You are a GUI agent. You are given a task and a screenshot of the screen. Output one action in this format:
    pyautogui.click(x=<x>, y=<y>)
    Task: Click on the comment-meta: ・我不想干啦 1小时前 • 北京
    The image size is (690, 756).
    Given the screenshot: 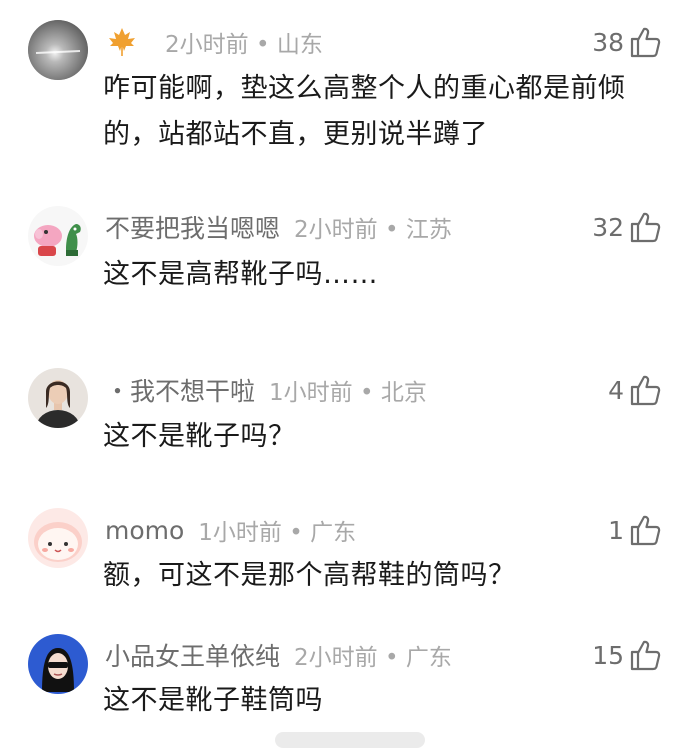 What is the action you would take?
    pyautogui.click(x=266, y=390)
    